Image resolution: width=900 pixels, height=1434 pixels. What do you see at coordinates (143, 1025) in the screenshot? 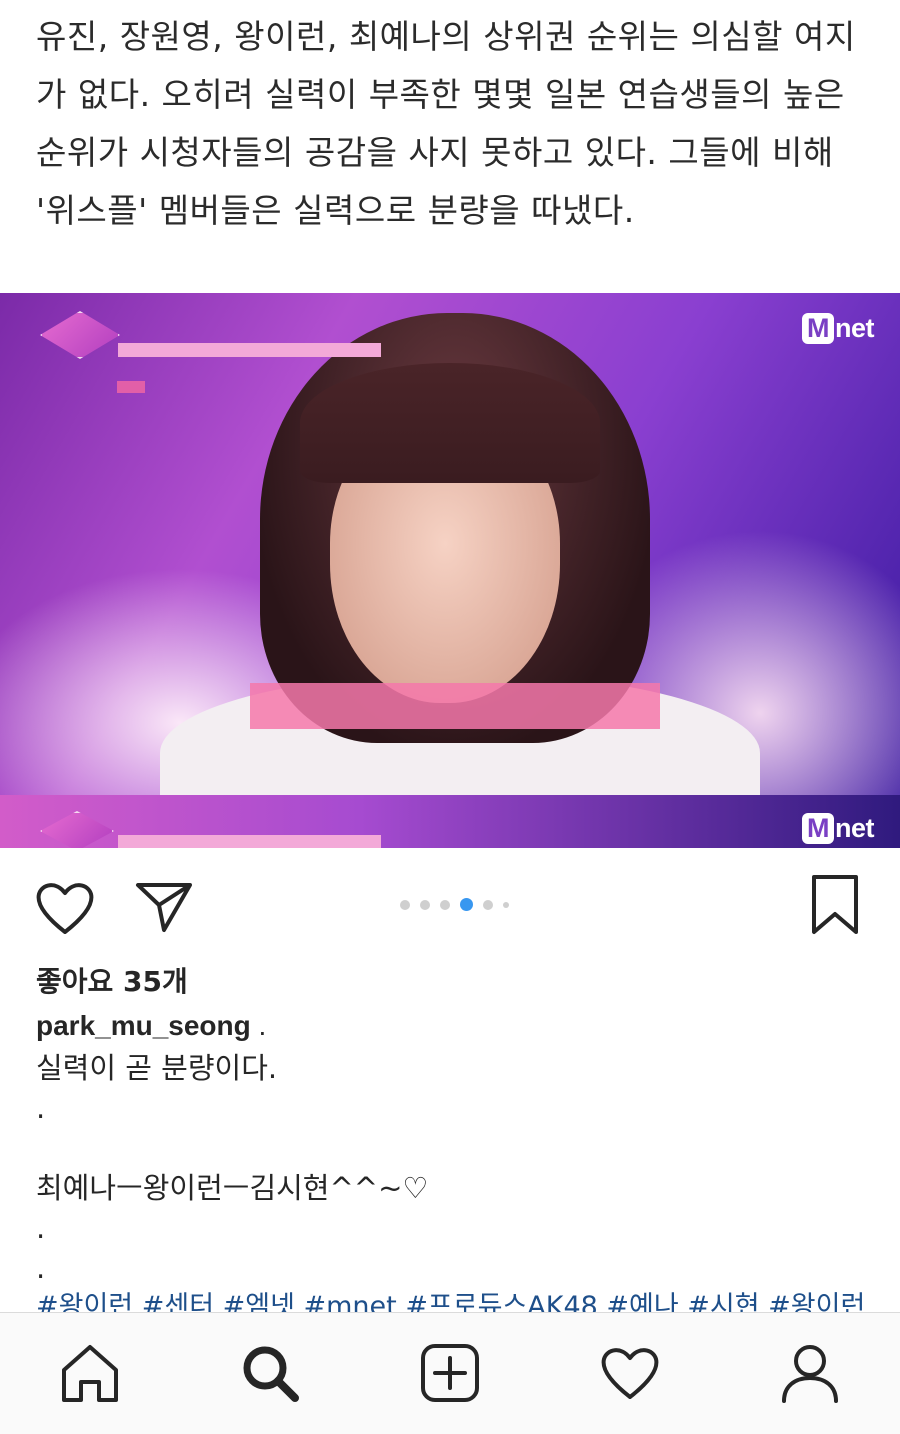
I see `username: park_mu_seong` at bounding box center [143, 1025].